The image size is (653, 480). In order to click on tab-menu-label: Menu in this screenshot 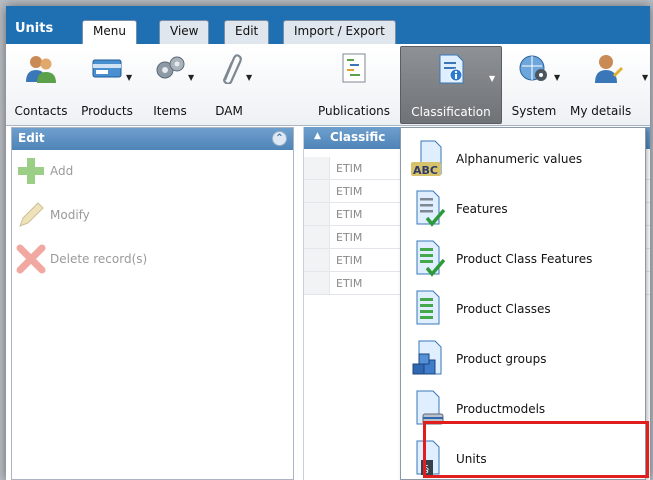, I will do `click(109, 31)`.